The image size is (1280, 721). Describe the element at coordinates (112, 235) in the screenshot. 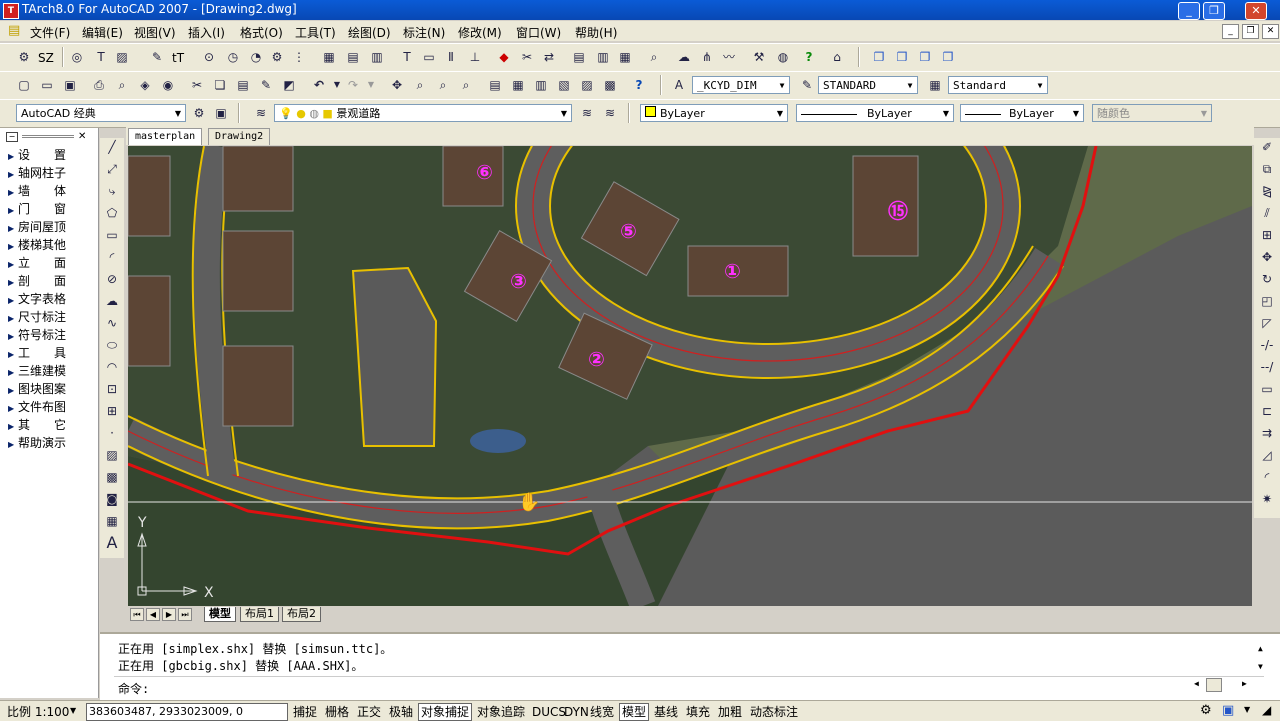

I see `rectangle-icon: ▭` at that location.